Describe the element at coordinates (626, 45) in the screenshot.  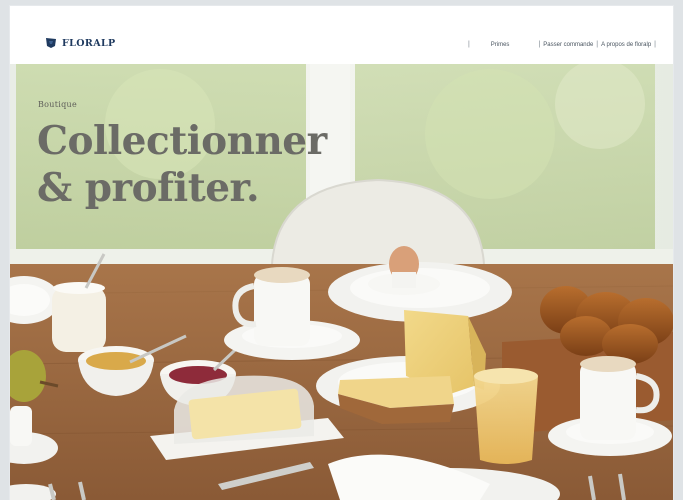
I see `nav-item-a-propos: A propos de floralp` at that location.